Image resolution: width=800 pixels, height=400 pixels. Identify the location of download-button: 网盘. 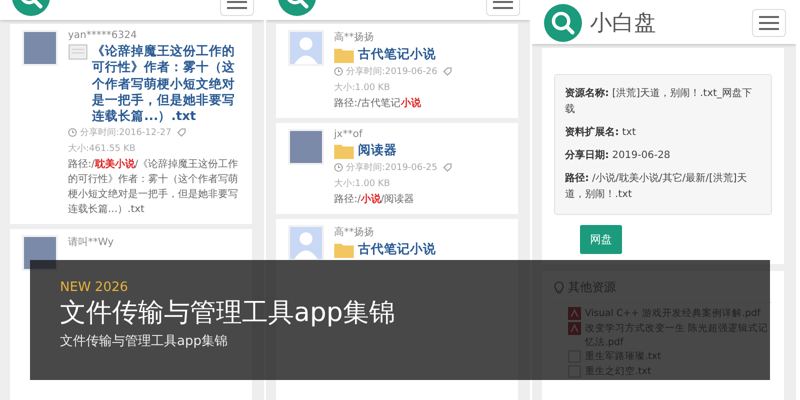
(601, 239).